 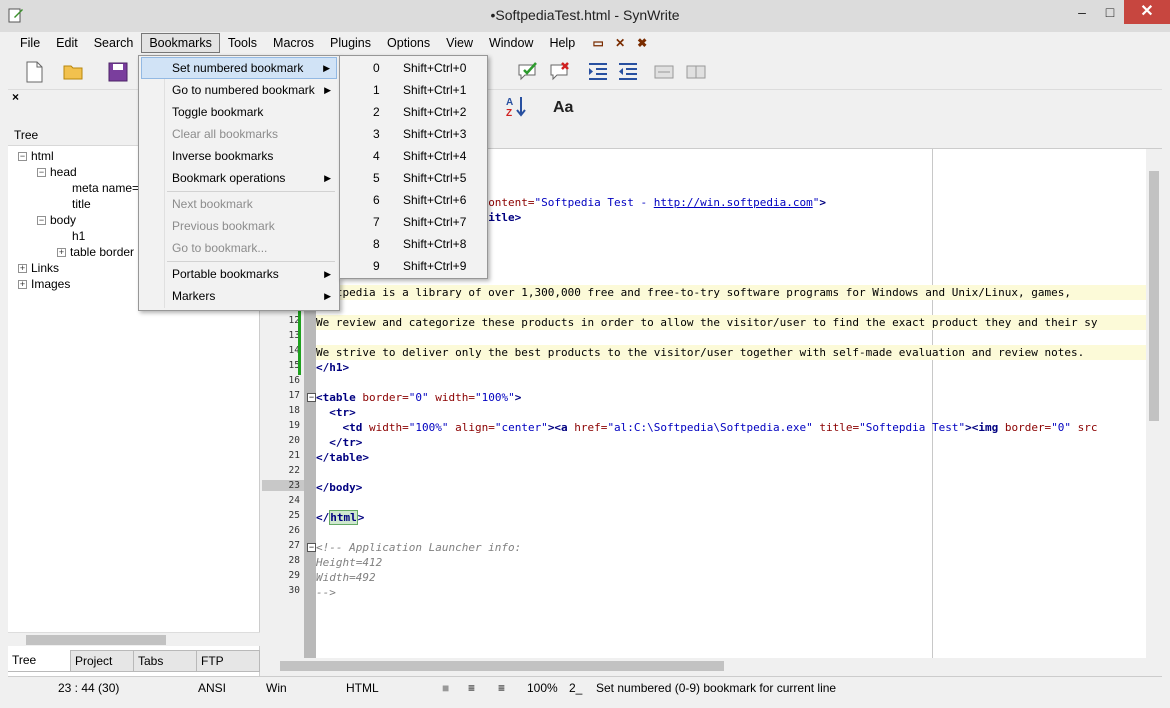 What do you see at coordinates (294, 530) in the screenshot?
I see `line-number: 26` at bounding box center [294, 530].